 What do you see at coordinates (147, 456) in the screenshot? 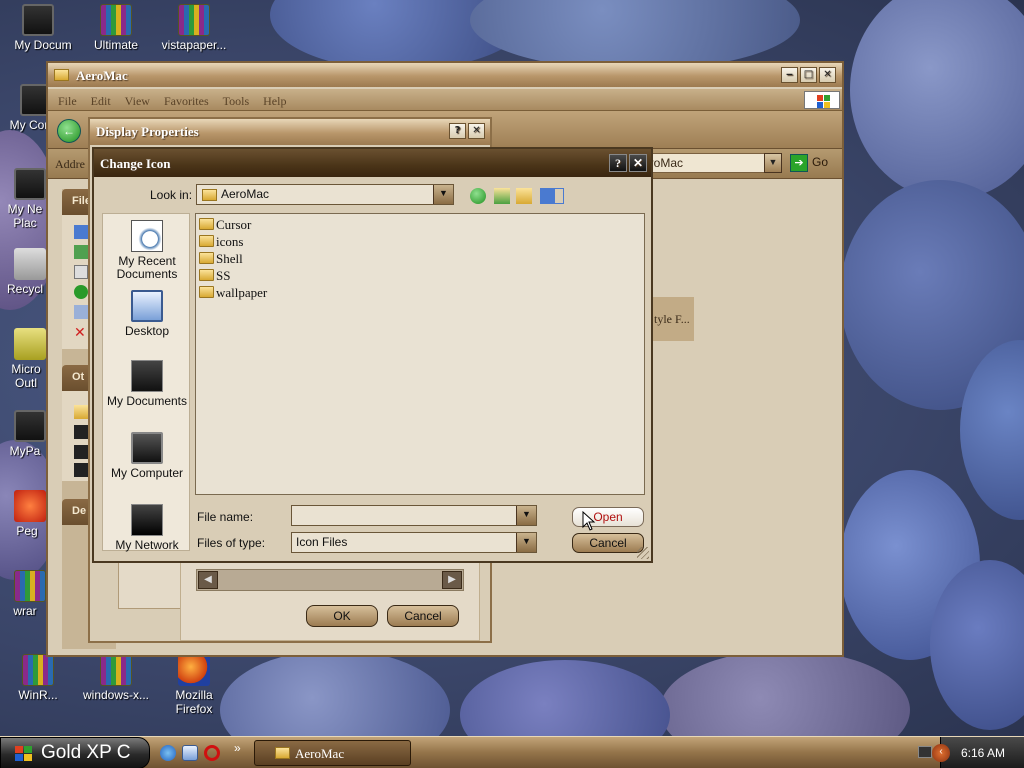
I see `place-my-computer: My Computer` at bounding box center [147, 456].